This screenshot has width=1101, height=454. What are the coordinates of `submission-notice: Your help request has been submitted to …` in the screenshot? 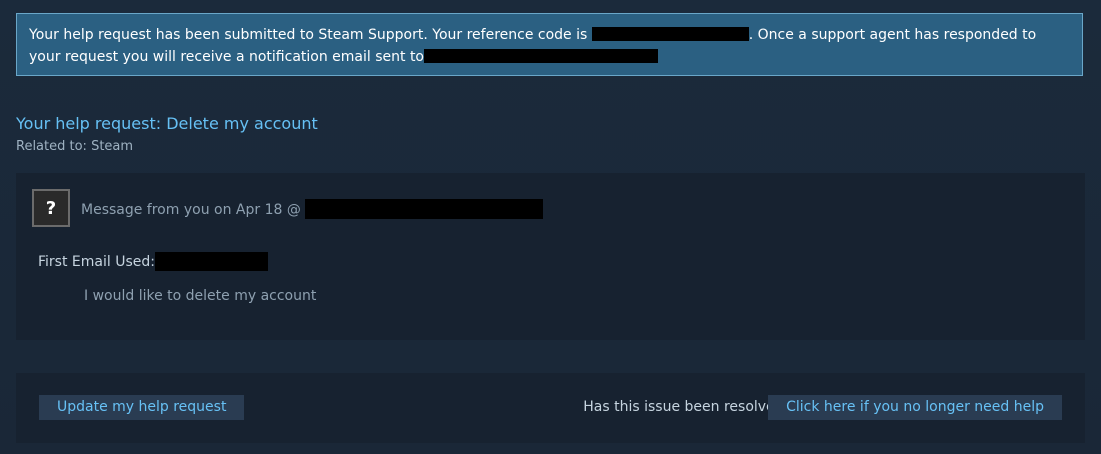 It's located at (549, 44).